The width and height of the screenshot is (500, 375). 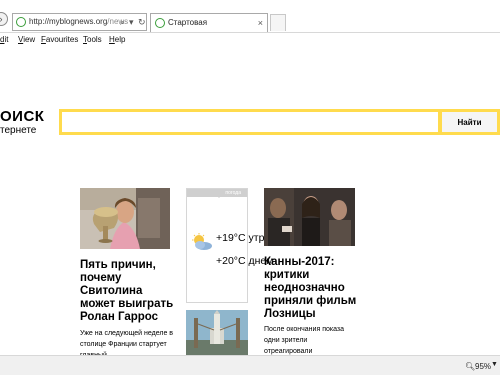 I want to click on new-tab-button, so click(x=278, y=22).